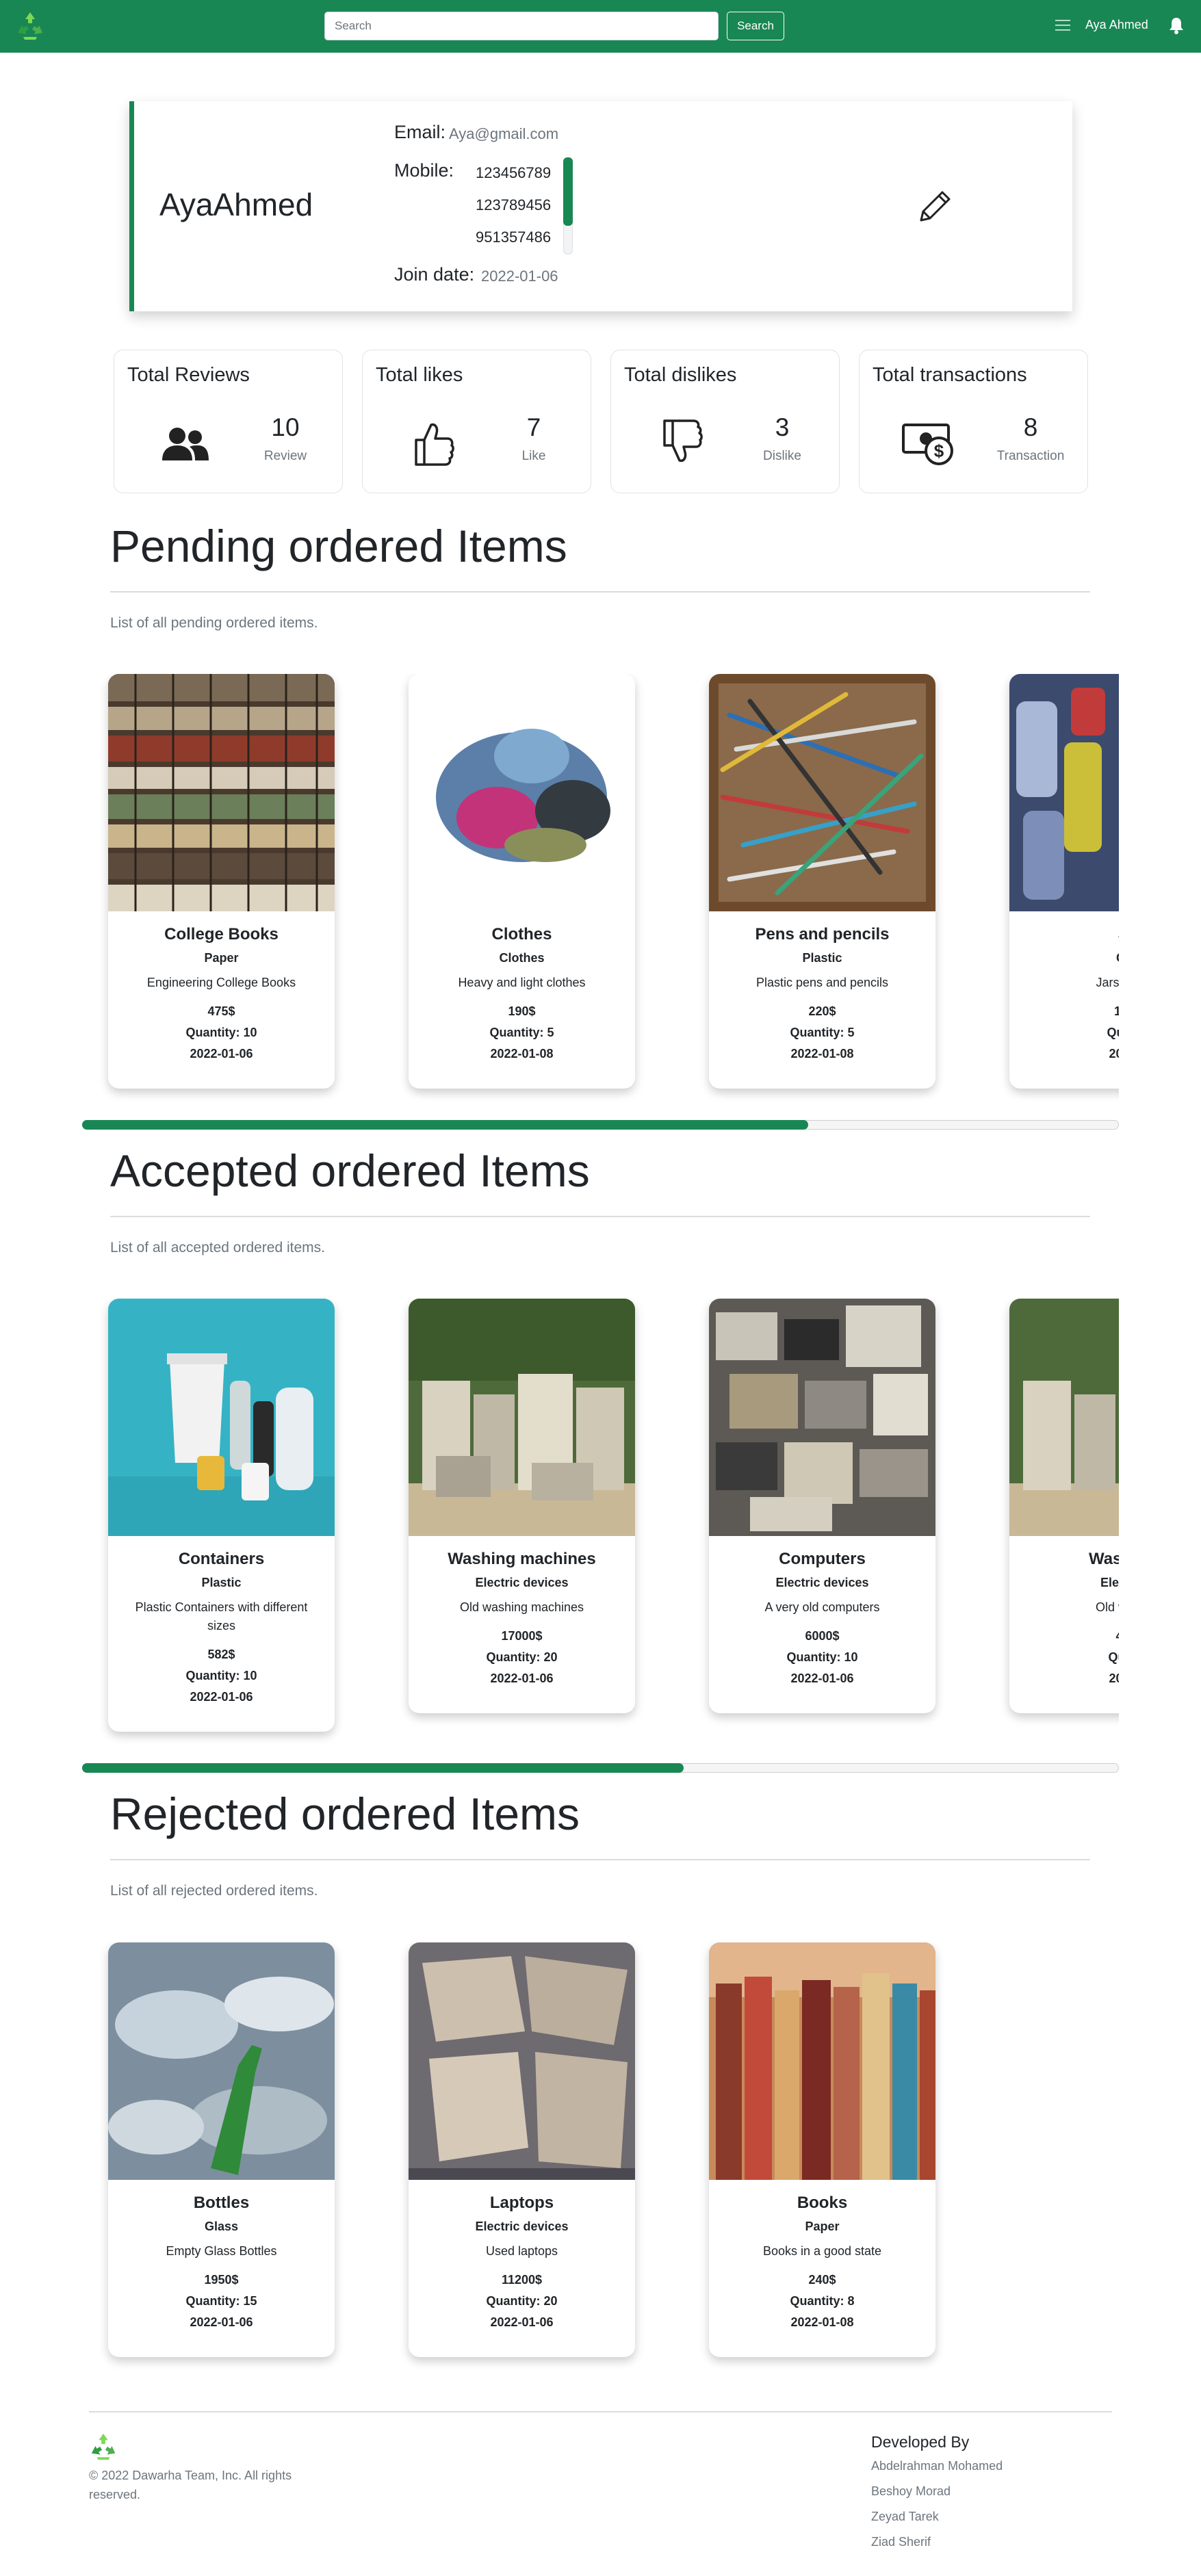  What do you see at coordinates (822, 1011) in the screenshot?
I see `item-price: 220$` at bounding box center [822, 1011].